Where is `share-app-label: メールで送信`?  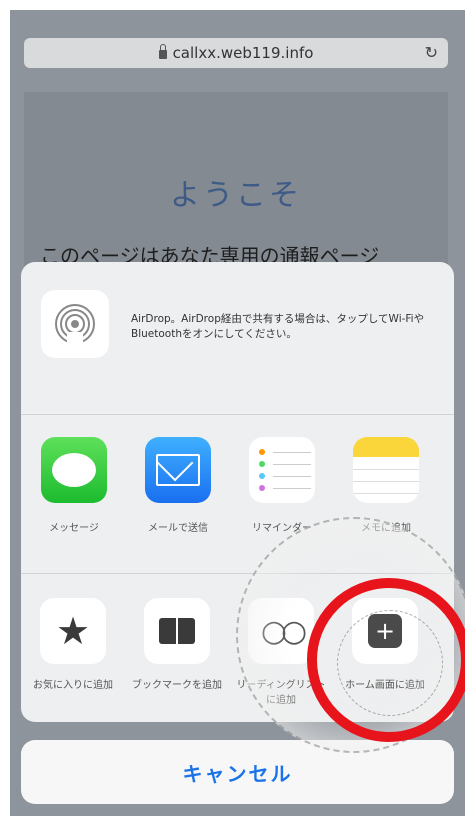
share-app-label: メールで送信 is located at coordinates (178, 528).